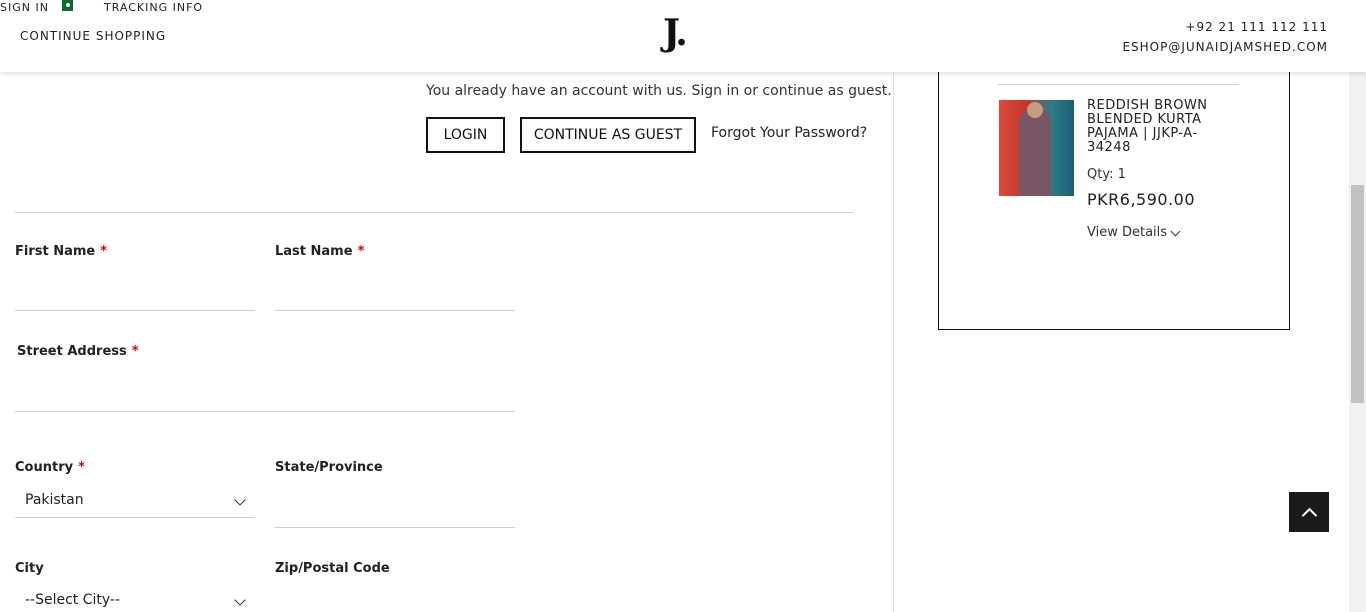 This screenshot has height=612, width=1366. What do you see at coordinates (1106, 174) in the screenshot?
I see `product-quantity: Qty: 1` at bounding box center [1106, 174].